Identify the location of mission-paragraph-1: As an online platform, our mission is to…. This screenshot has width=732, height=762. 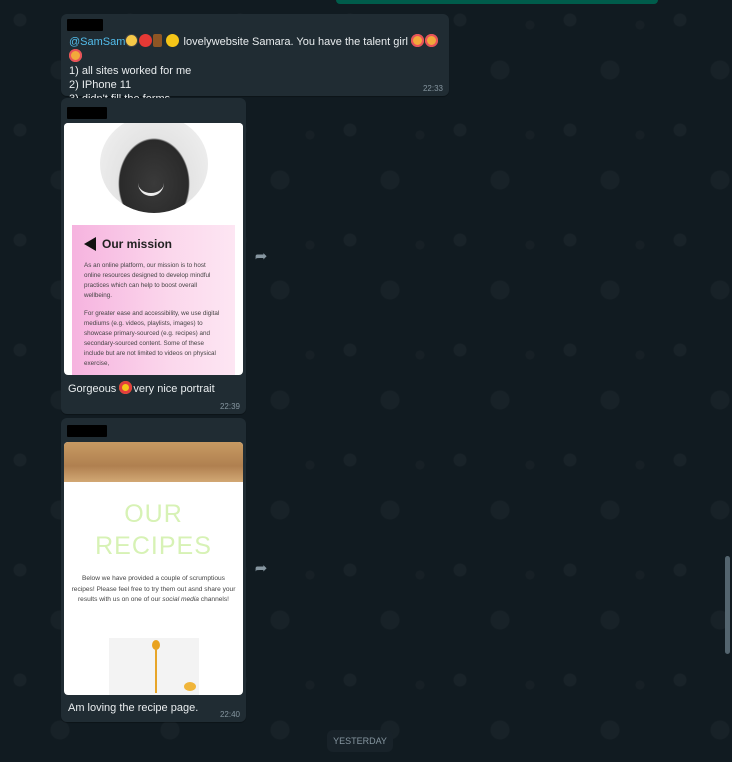
(147, 280).